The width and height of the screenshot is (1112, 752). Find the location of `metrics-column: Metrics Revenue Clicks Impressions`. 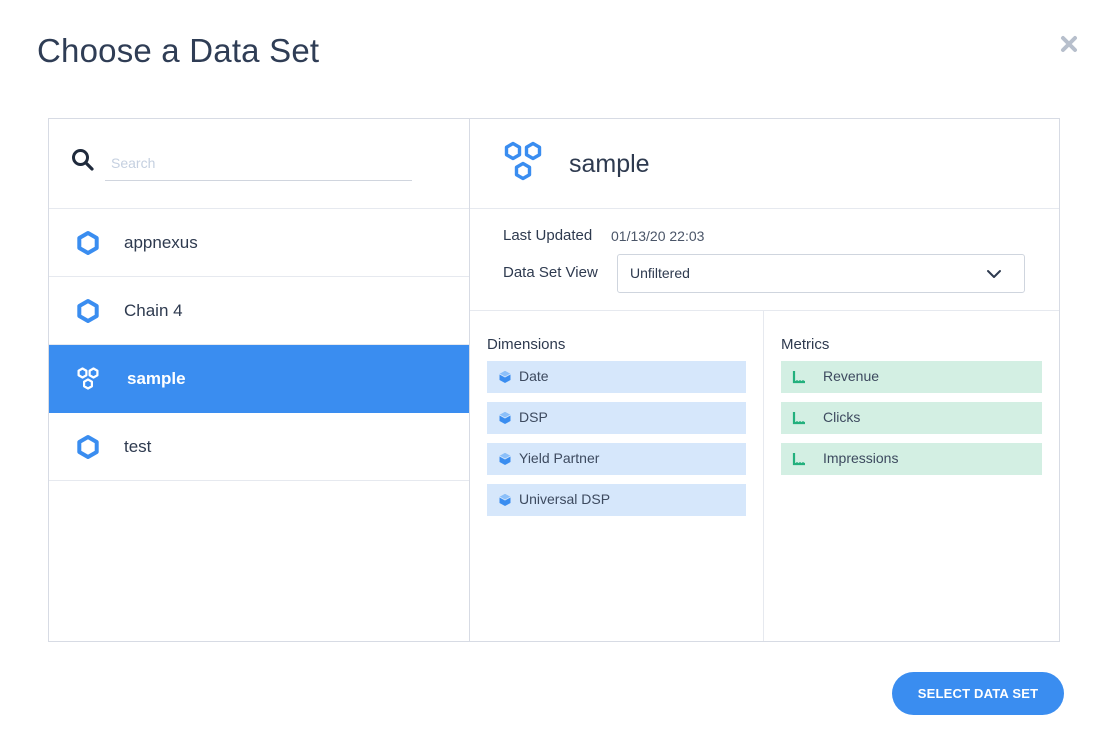

metrics-column: Metrics Revenue Clicks Impressions is located at coordinates (911, 476).